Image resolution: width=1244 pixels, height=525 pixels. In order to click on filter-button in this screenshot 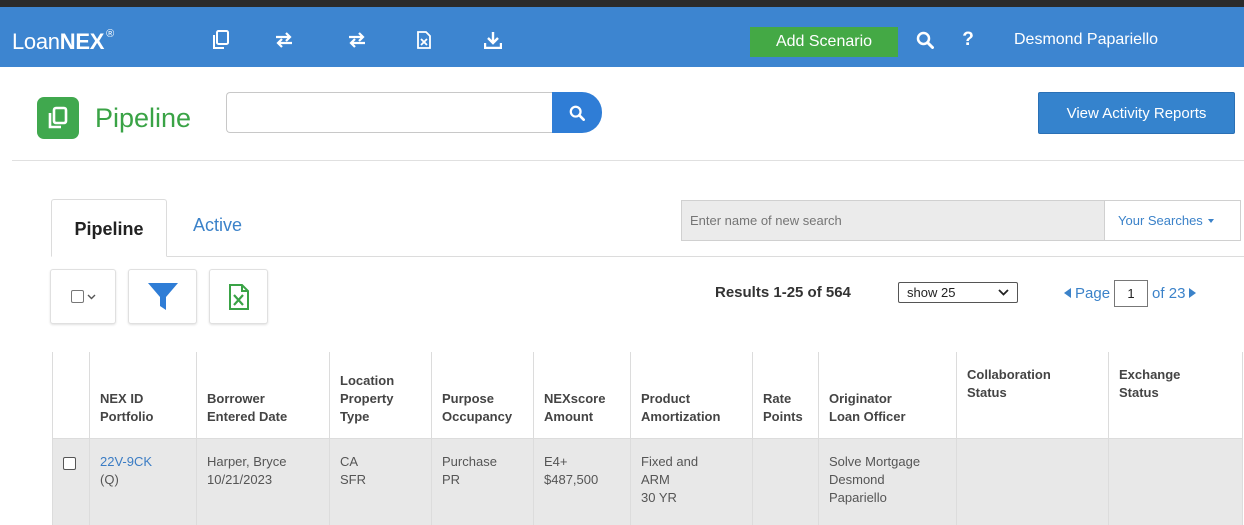, I will do `click(162, 296)`.